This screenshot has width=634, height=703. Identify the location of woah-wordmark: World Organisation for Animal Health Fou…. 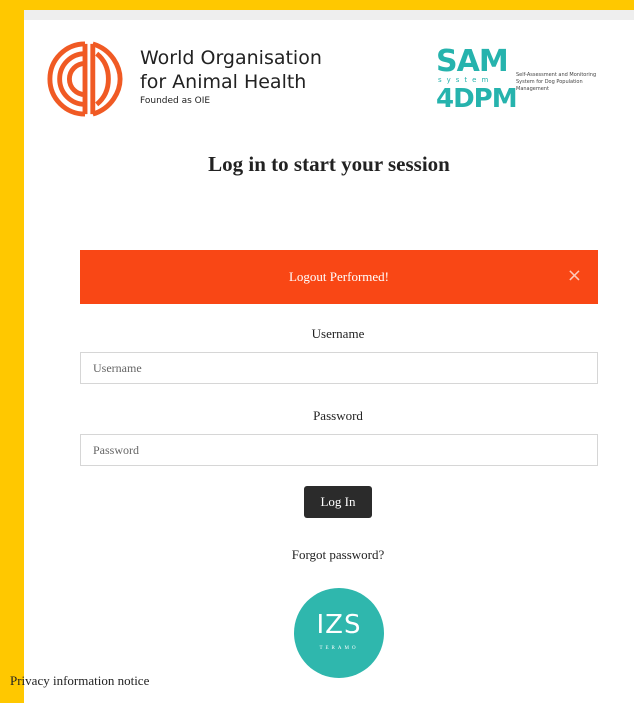
(231, 77).